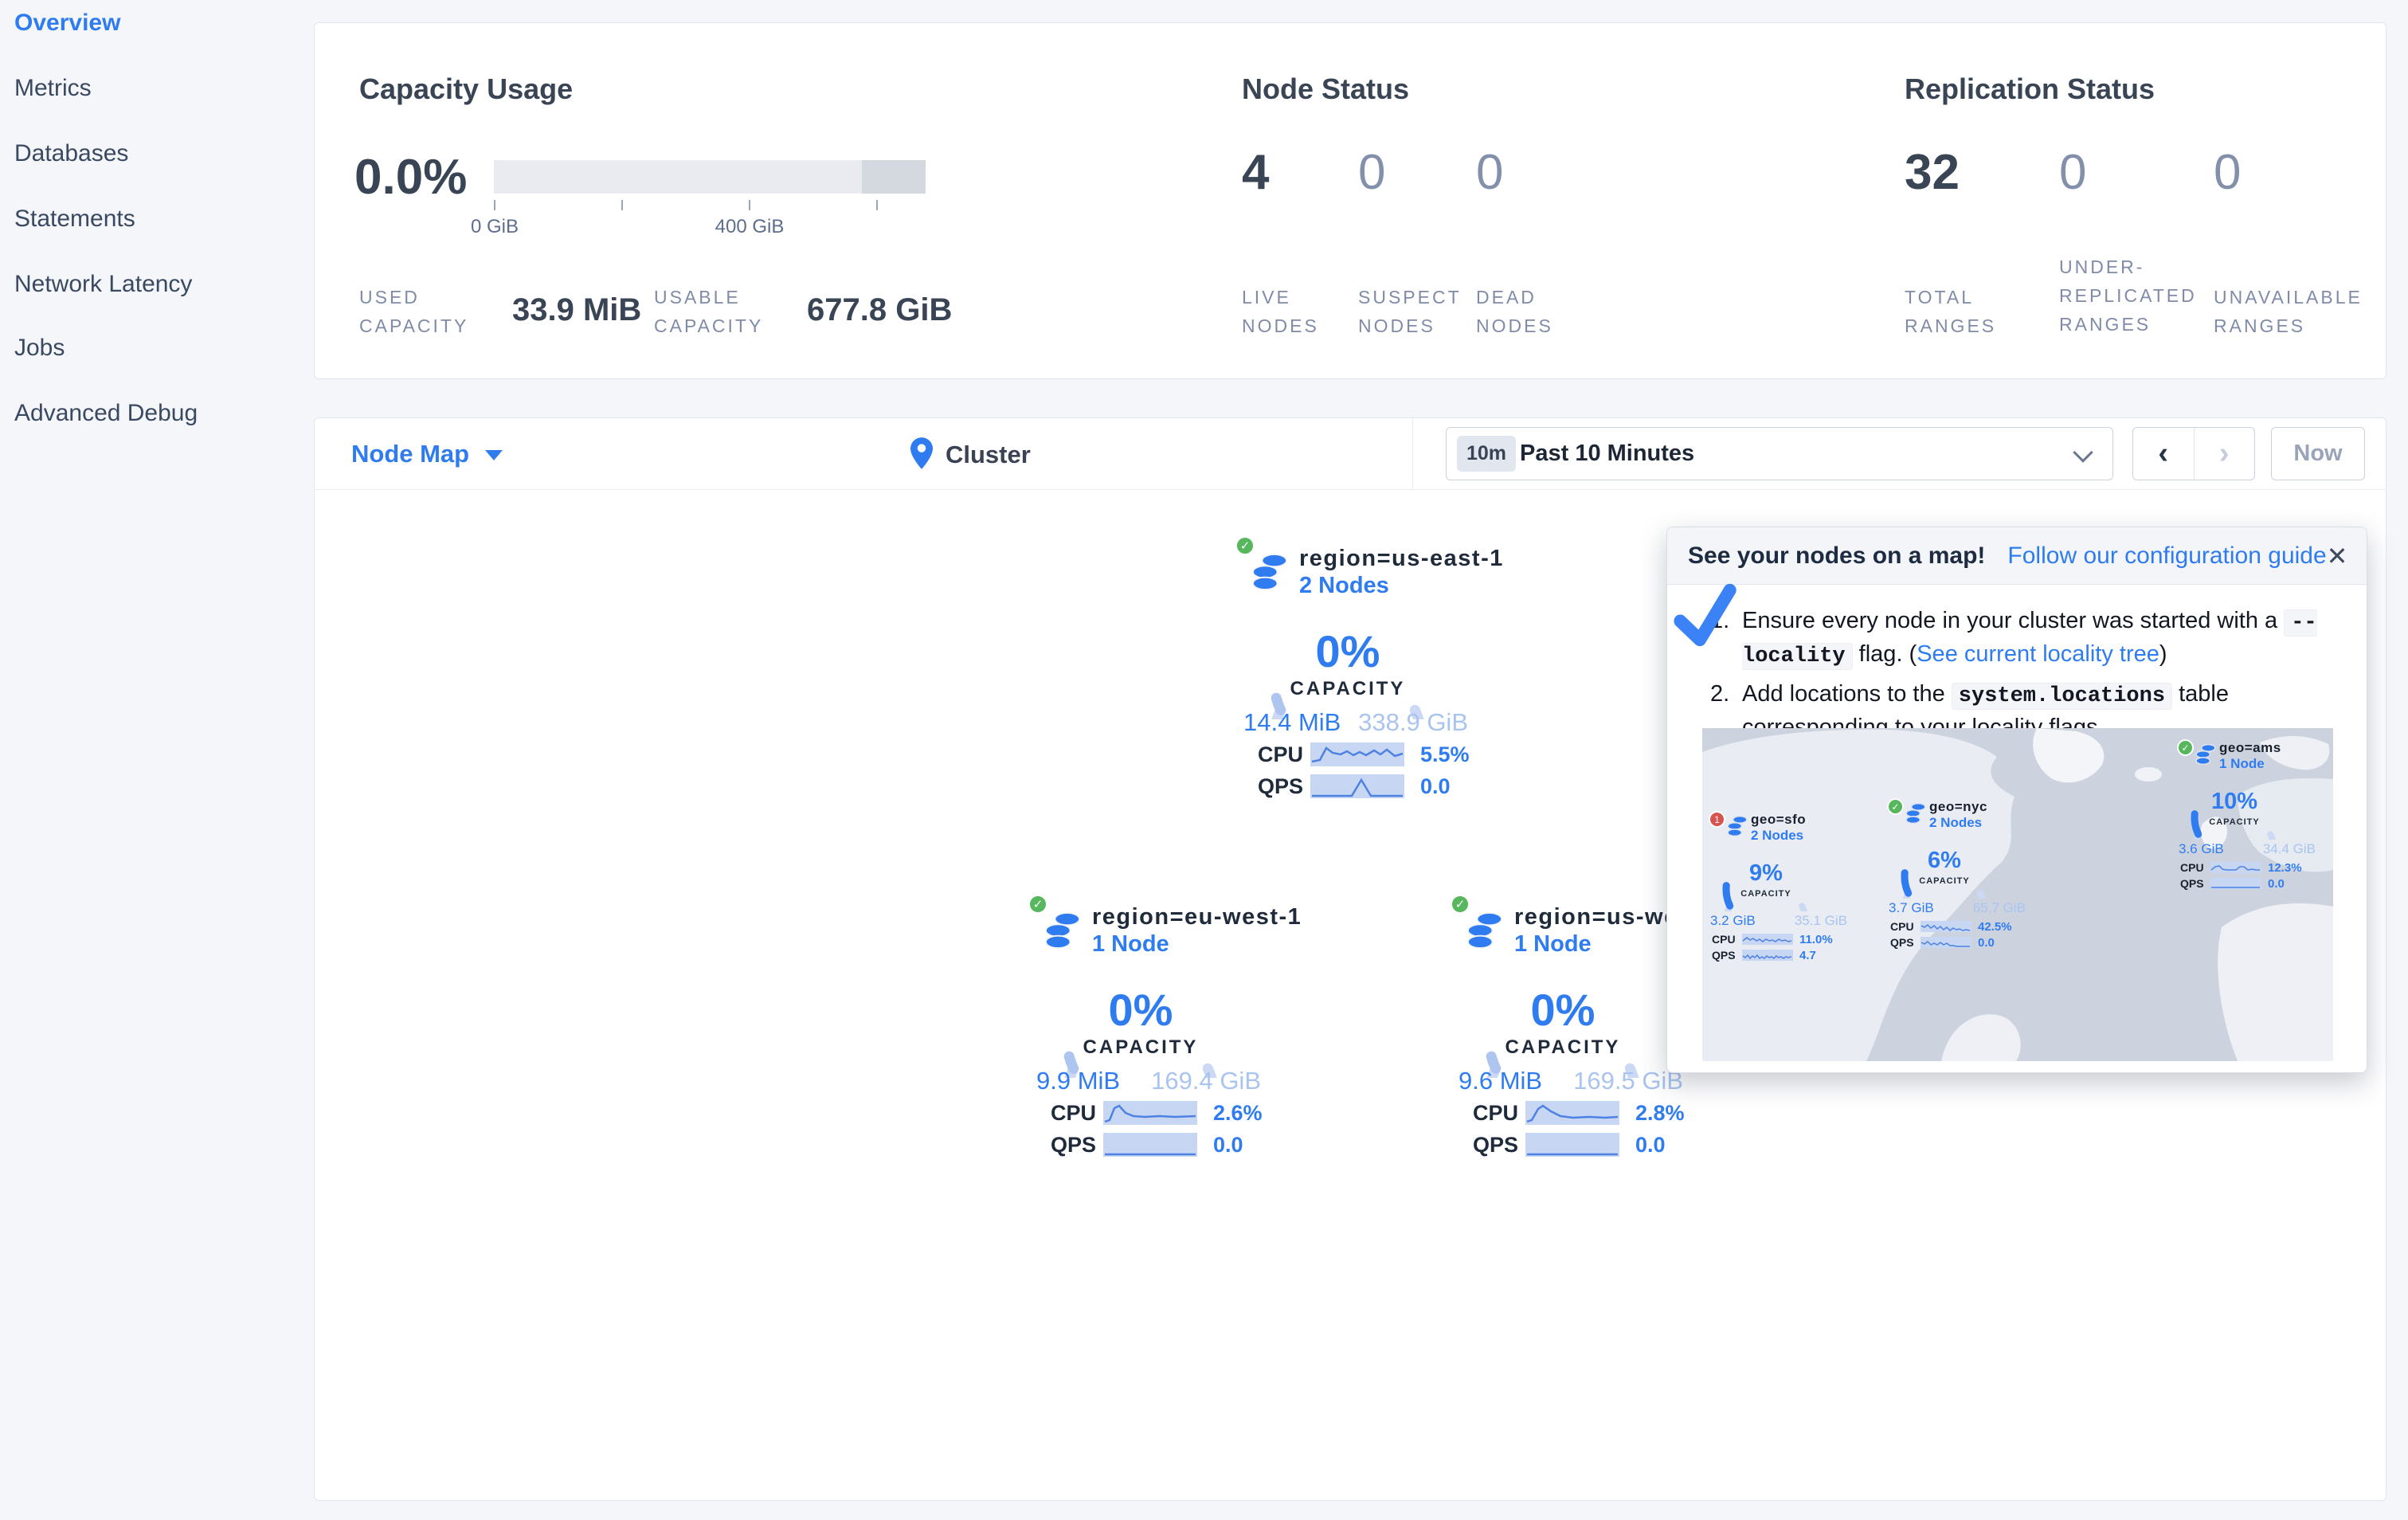 This screenshot has width=2408, height=1520. What do you see at coordinates (2338, 556) in the screenshot?
I see `close-icon: ✕` at bounding box center [2338, 556].